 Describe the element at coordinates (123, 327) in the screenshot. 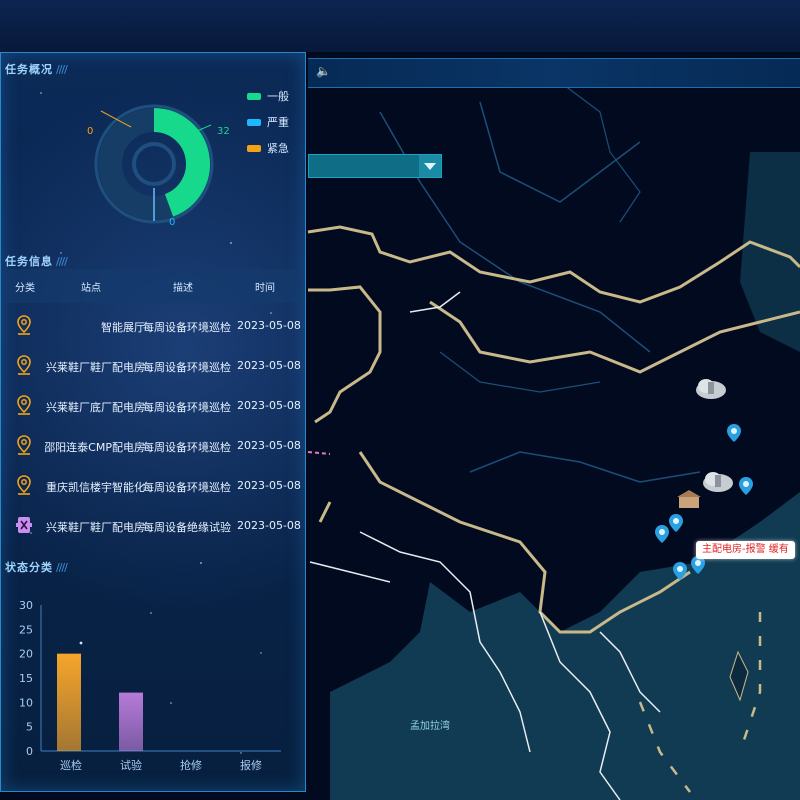

I see `row-site: 智能展厅` at that location.